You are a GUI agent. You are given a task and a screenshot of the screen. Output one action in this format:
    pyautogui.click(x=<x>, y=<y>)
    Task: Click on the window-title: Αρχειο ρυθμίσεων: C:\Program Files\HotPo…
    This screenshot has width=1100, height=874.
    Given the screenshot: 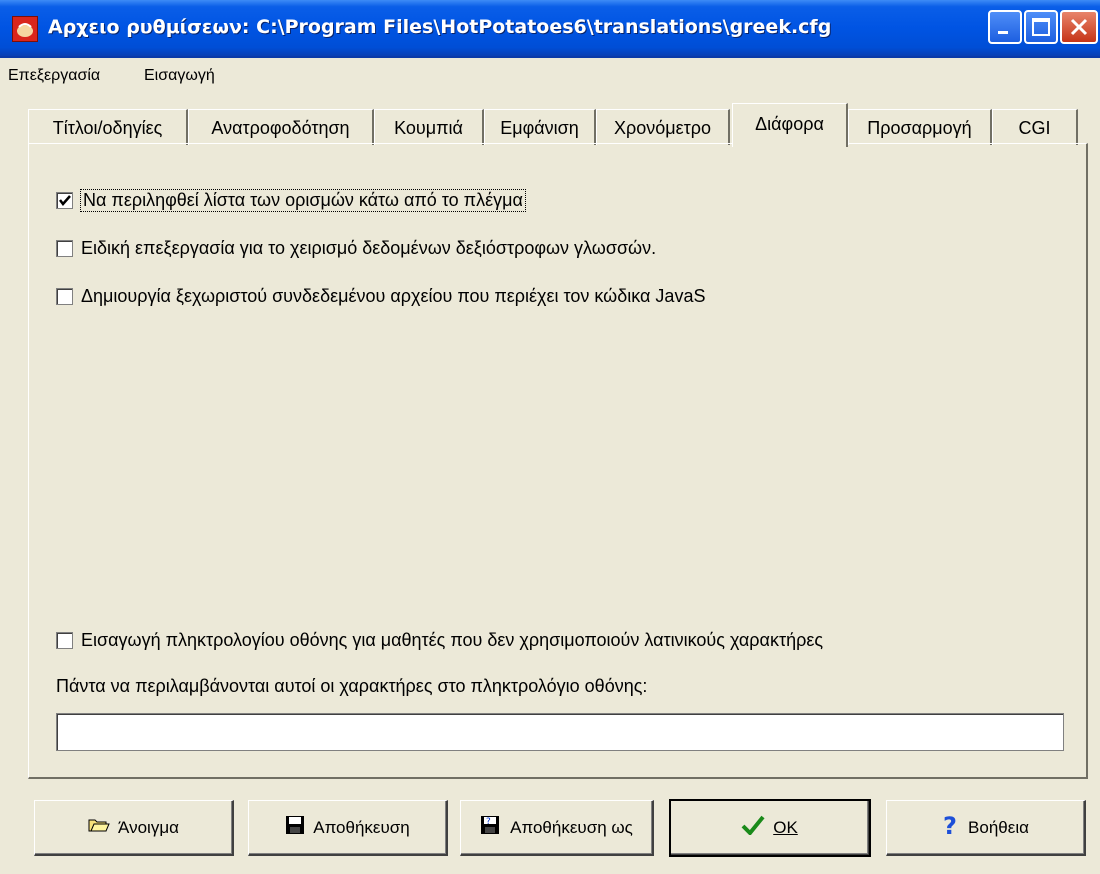 What is the action you would take?
    pyautogui.click(x=440, y=27)
    